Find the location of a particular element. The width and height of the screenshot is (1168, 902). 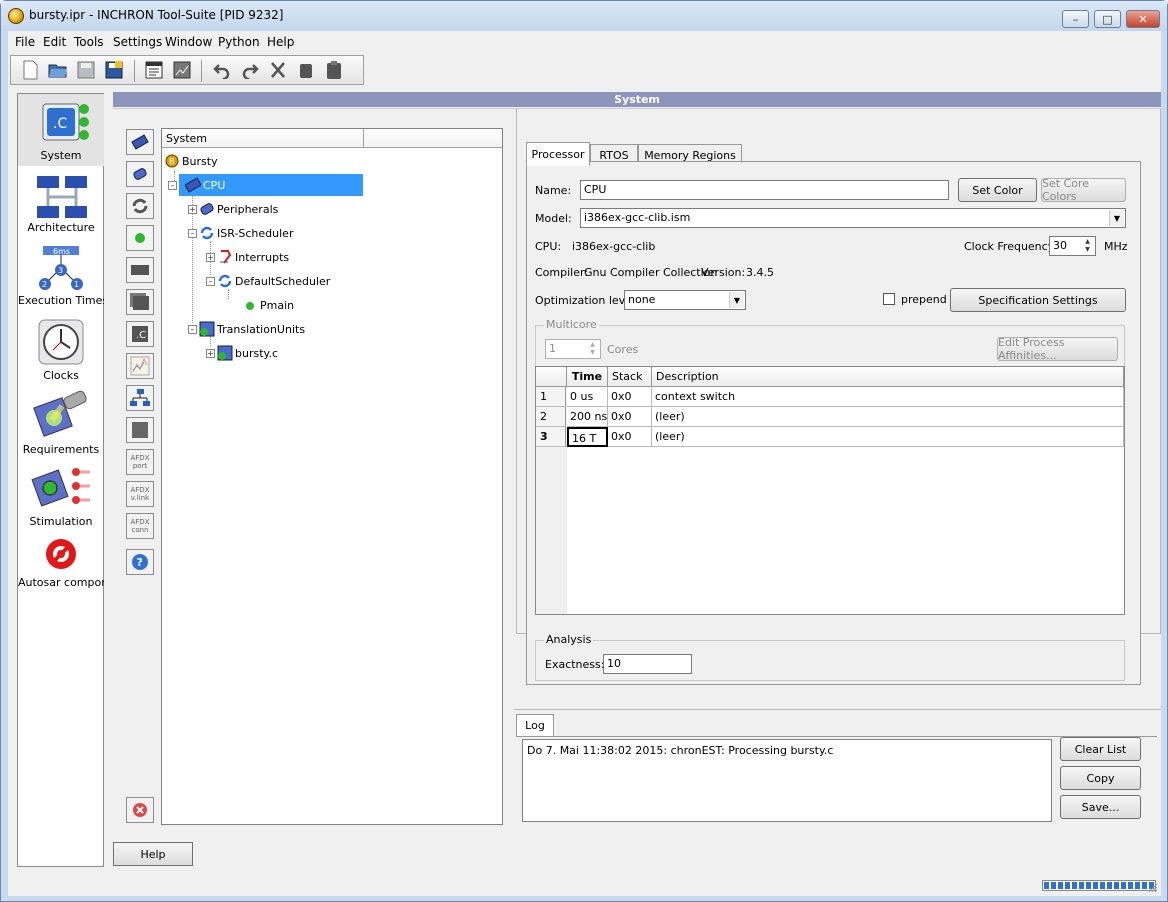

afdx-conn-tool: AFDX conn is located at coordinates (140, 526).